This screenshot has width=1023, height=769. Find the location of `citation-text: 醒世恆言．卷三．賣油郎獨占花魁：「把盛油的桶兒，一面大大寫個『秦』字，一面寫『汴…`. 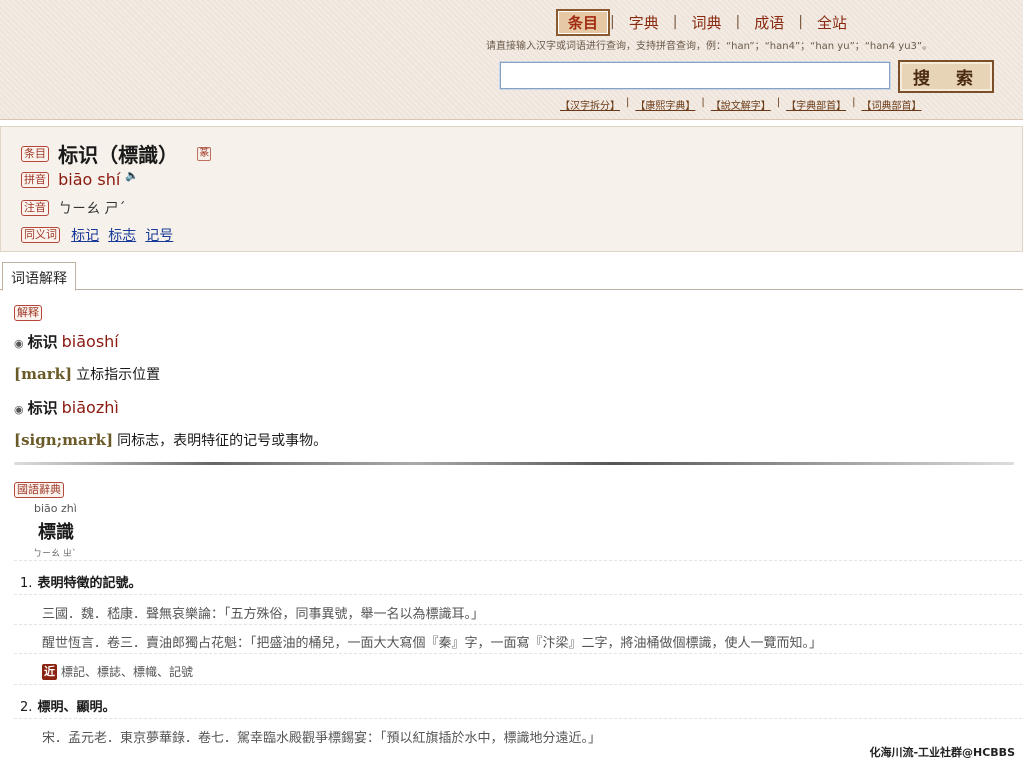

citation-text: 醒世恆言．卷三．賣油郎獨占花魁：「把盛油的桶兒，一面大大寫個『秦』字，一面寫『汴… is located at coordinates (432, 643).